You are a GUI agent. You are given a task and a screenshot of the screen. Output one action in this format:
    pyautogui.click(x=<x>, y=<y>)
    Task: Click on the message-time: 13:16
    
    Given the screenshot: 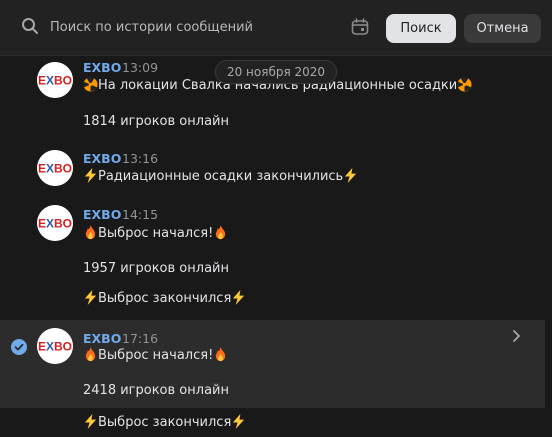 What is the action you would take?
    pyautogui.click(x=140, y=158)
    